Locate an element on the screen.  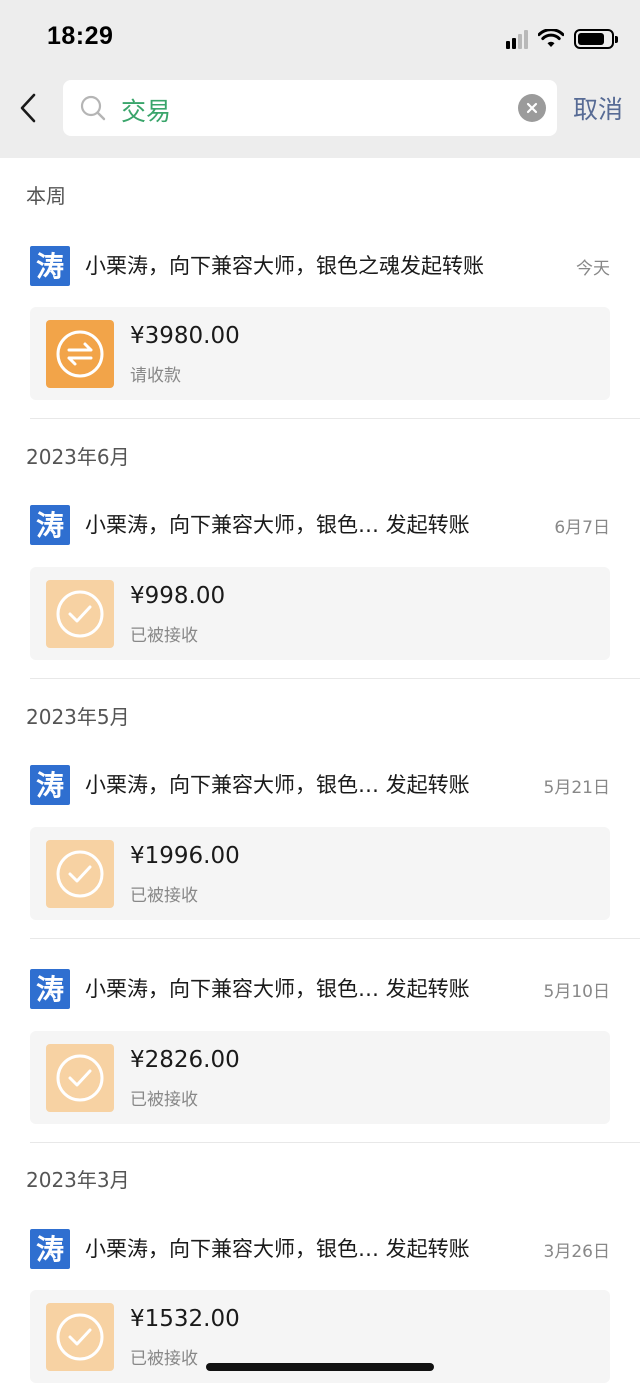
search-box: 交易 is located at coordinates (310, 108).